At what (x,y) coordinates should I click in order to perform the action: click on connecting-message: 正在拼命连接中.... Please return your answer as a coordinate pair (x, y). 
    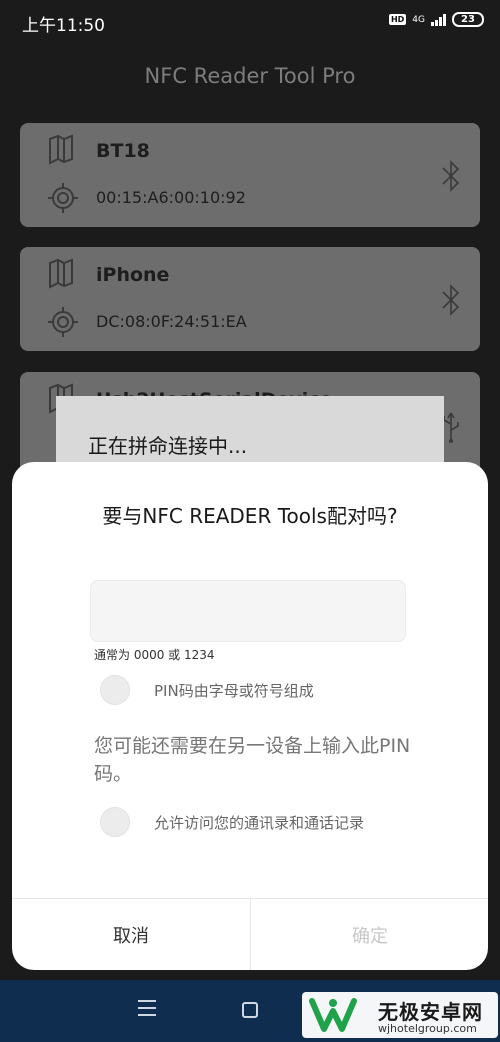
    Looking at the image, I should click on (168, 446).